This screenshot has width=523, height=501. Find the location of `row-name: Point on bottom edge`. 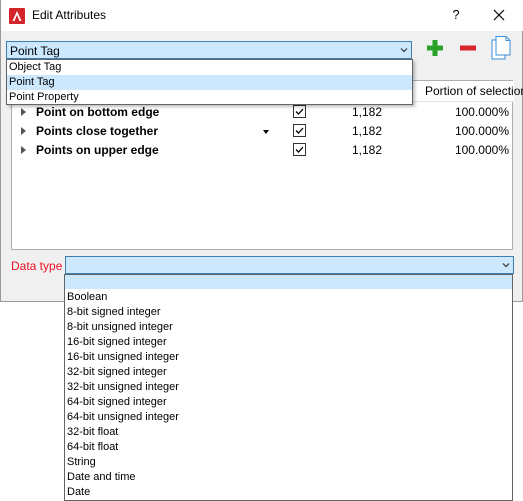

row-name: Point on bottom edge is located at coordinates (98, 112).